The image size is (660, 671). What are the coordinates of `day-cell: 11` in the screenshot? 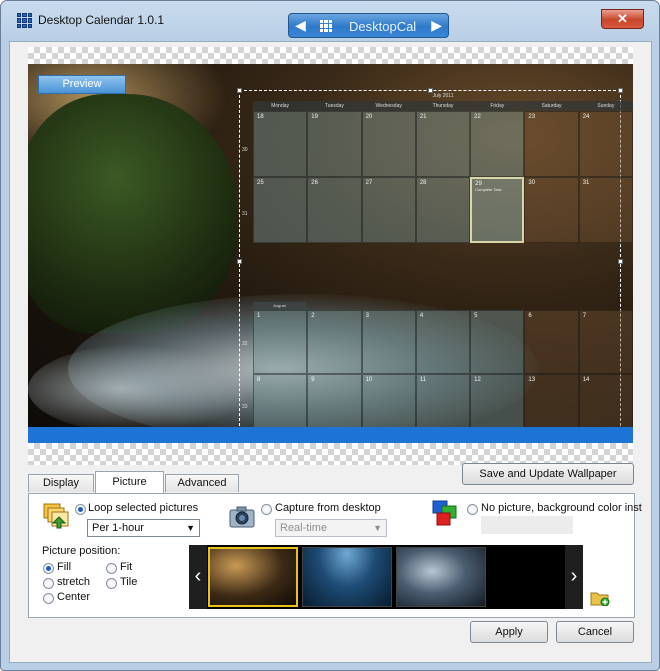 It's located at (443, 400).